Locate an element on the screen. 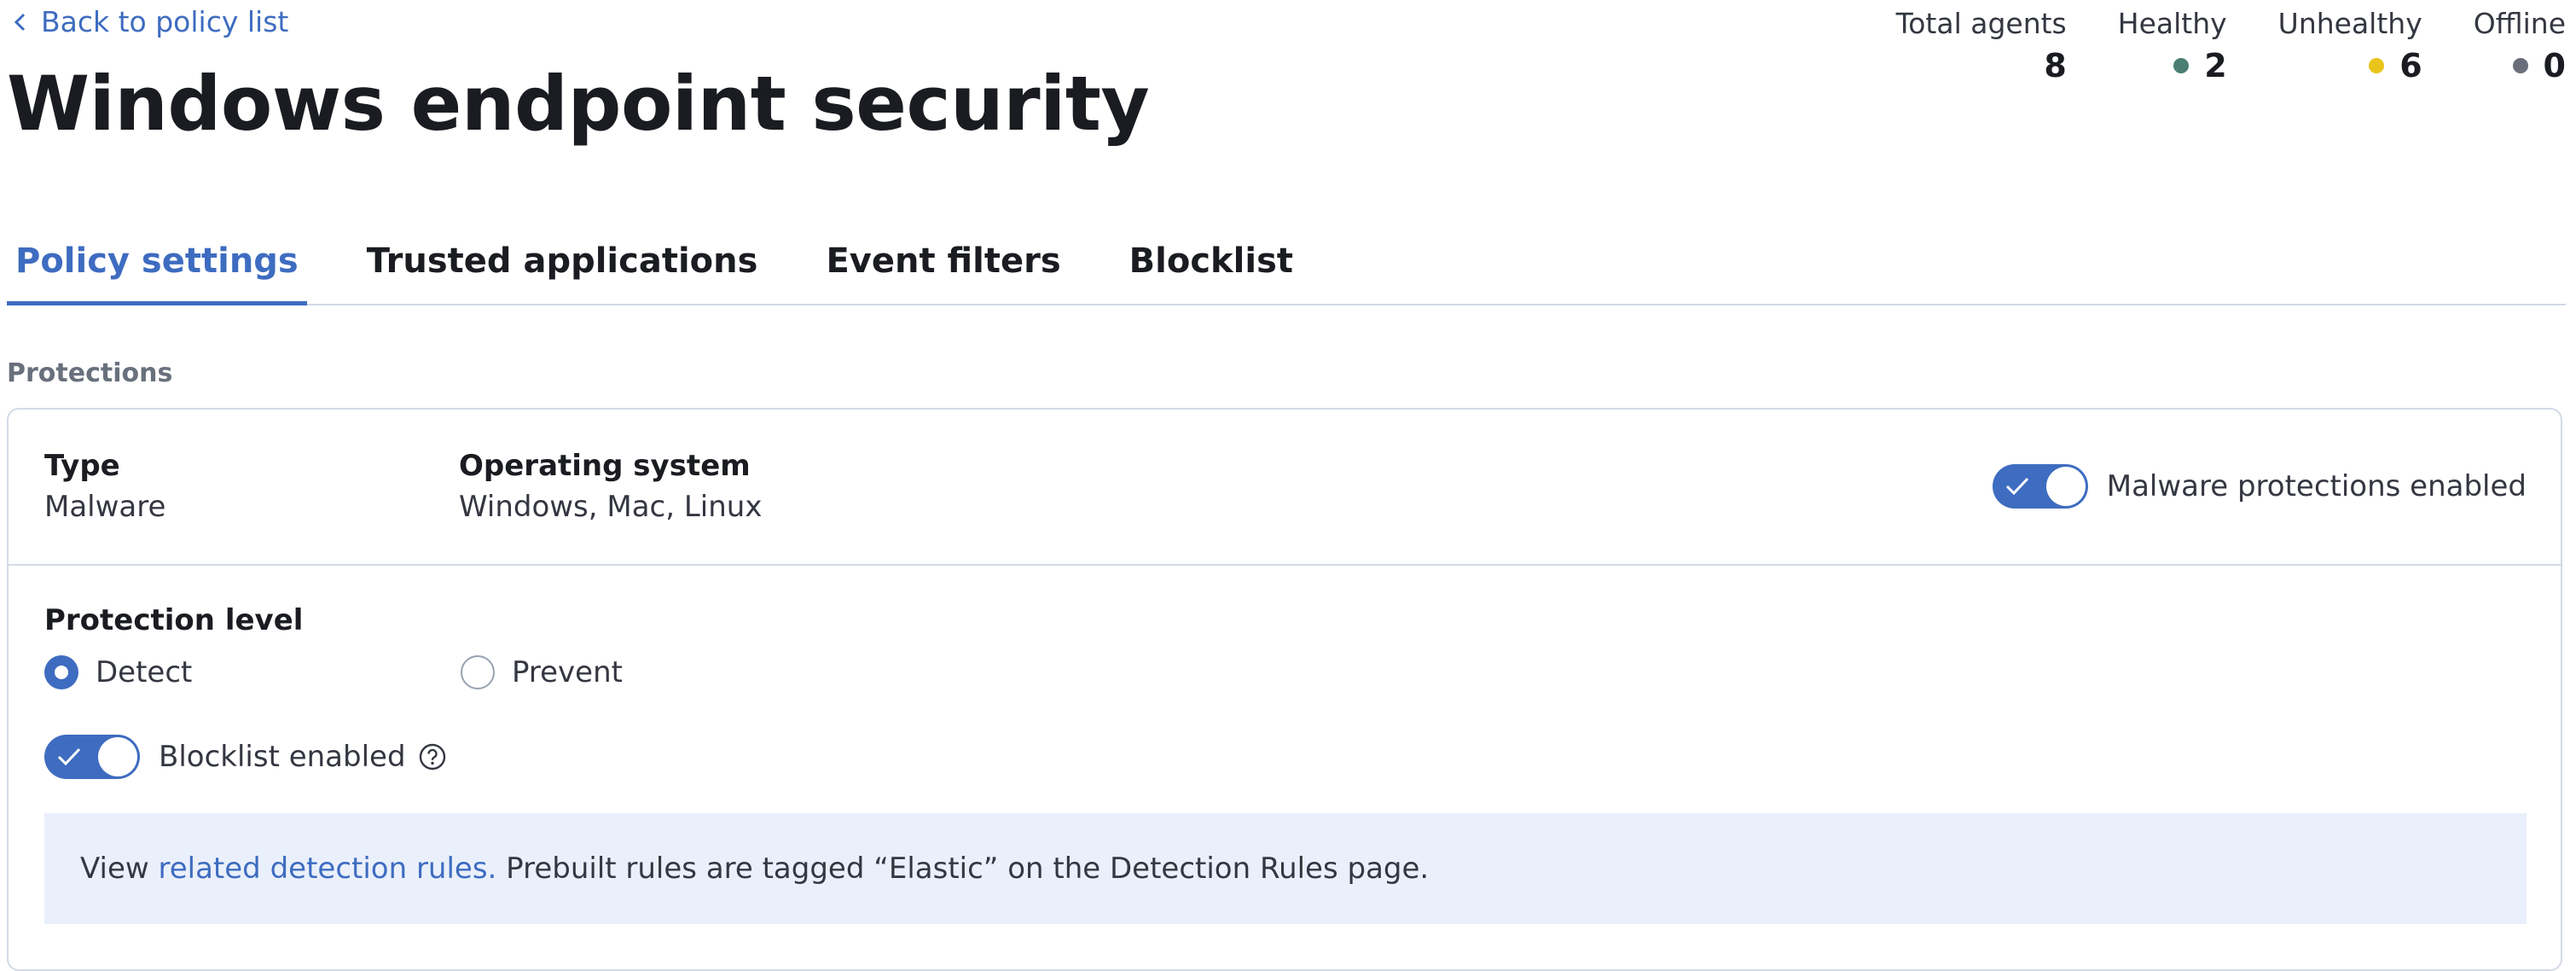  stat-value: 0 is located at coordinates (2554, 65).